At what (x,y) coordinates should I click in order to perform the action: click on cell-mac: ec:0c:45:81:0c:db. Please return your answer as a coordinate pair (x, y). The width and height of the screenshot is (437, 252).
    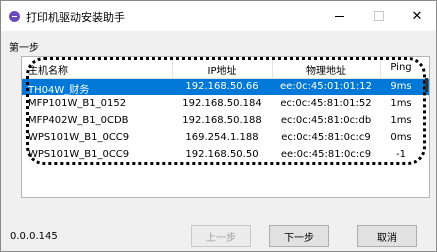
    Looking at the image, I should click on (326, 120).